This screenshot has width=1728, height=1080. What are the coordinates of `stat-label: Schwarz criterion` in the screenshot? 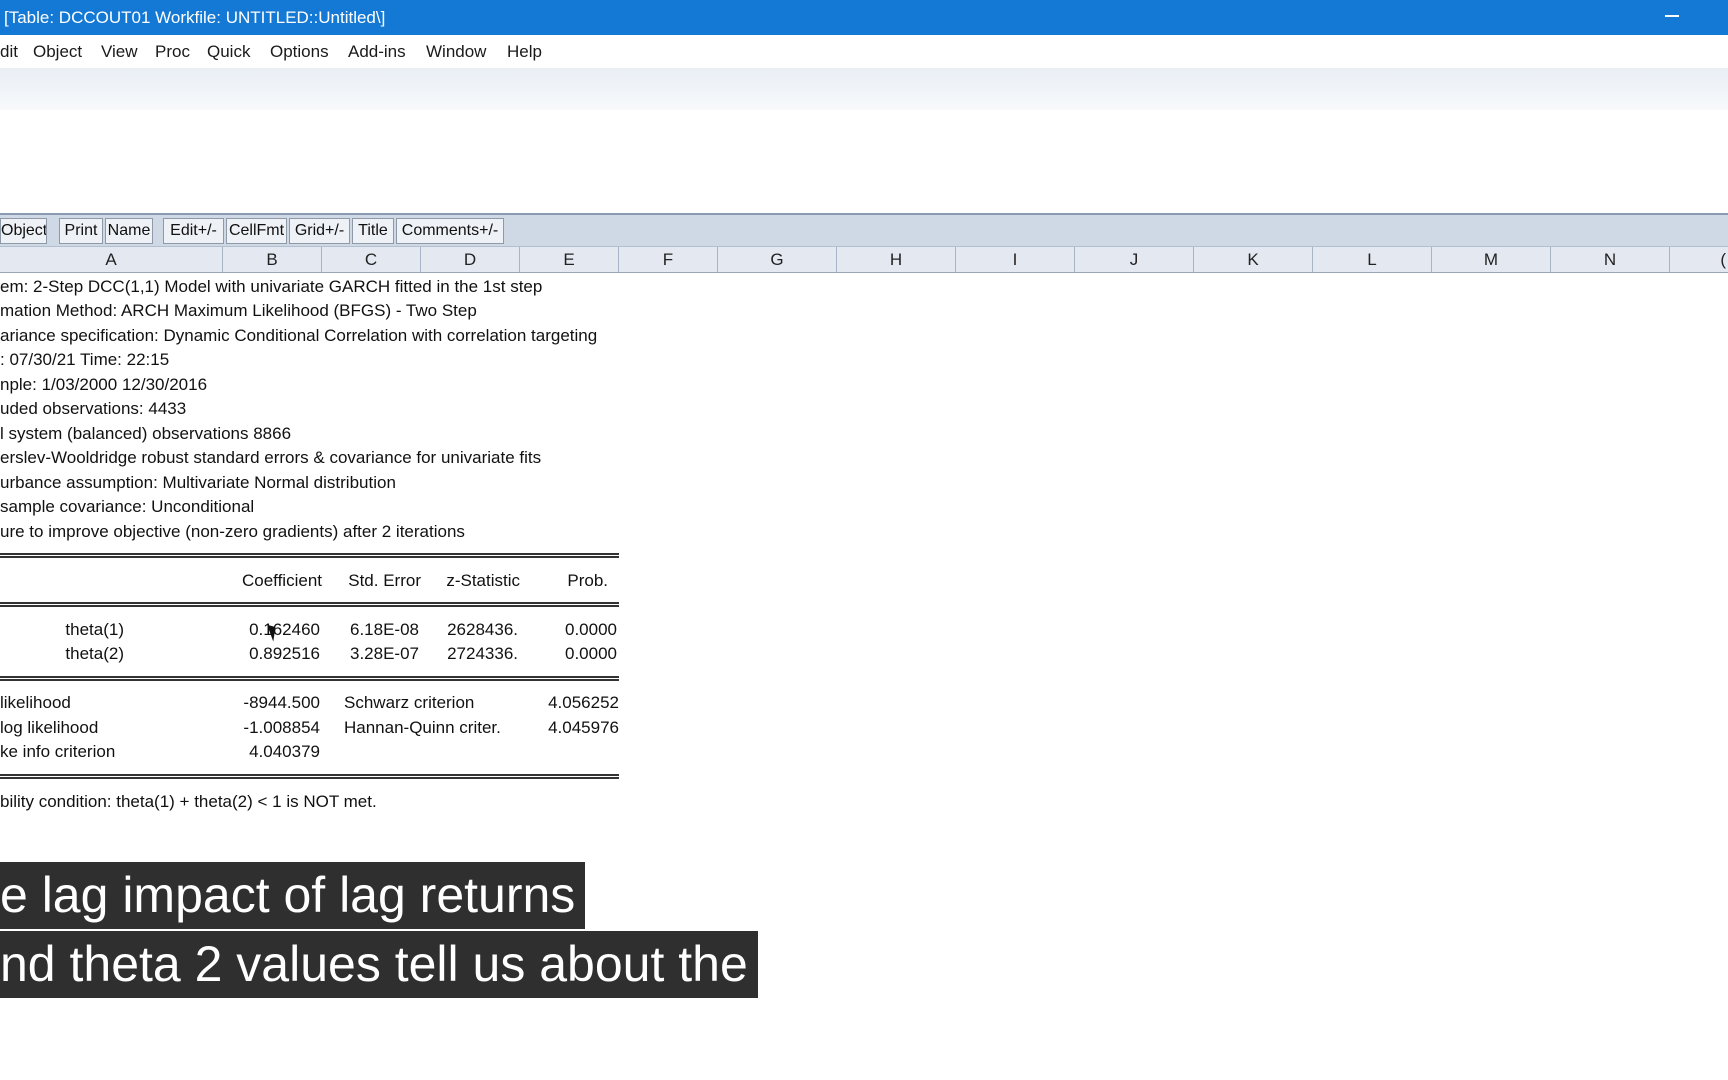 It's located at (409, 702).